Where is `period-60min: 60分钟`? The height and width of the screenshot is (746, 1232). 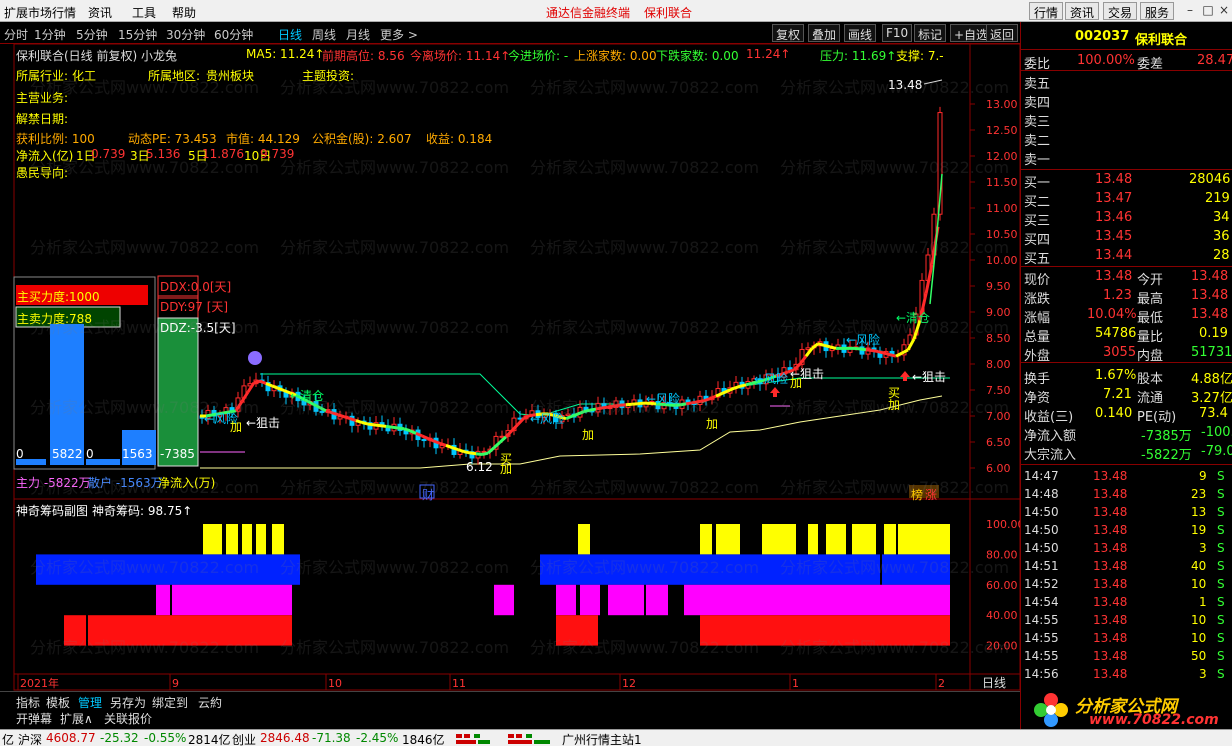 period-60min: 60分钟 is located at coordinates (233, 34).